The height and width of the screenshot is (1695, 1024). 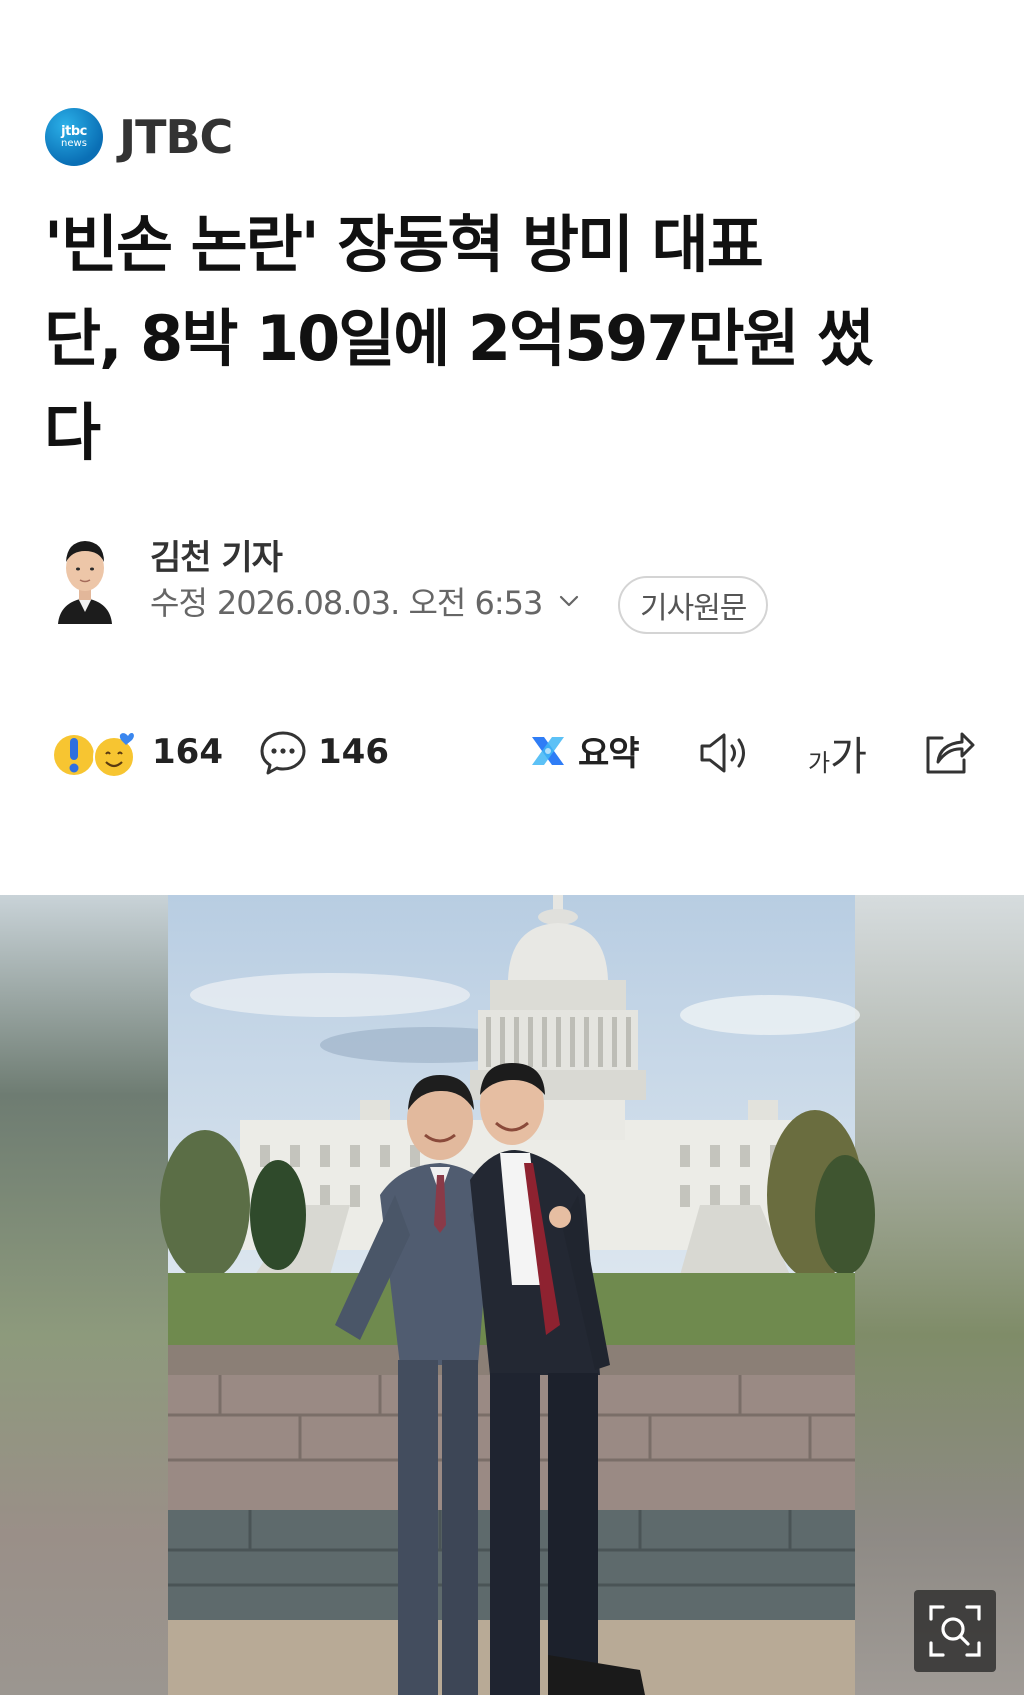 I want to click on summary-button: 요약, so click(x=584, y=750).